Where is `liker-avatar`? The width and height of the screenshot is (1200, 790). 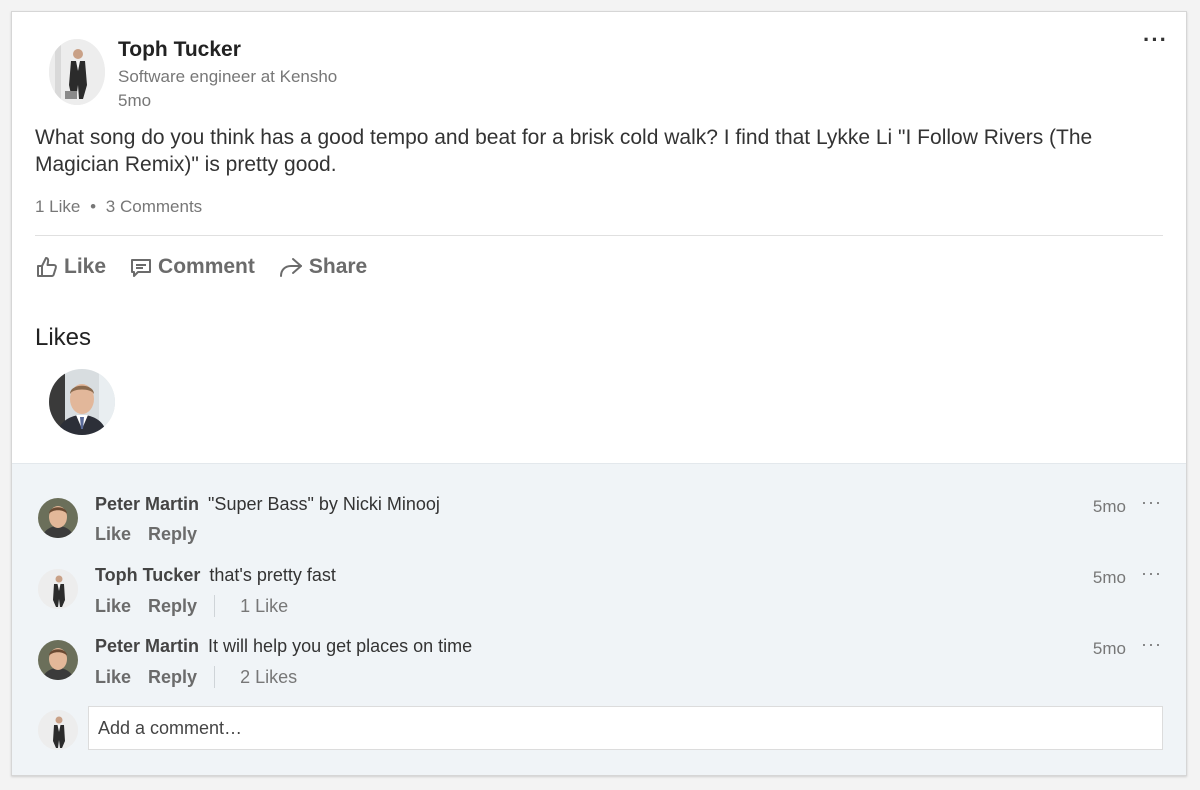 liker-avatar is located at coordinates (82, 402).